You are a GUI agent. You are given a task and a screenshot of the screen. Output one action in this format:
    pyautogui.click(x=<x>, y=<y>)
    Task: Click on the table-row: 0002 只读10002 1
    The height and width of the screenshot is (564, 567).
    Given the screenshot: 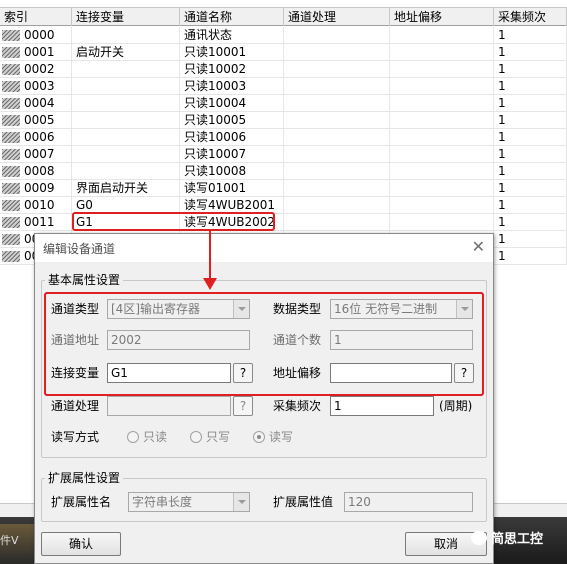 What is the action you would take?
    pyautogui.click(x=283, y=69)
    